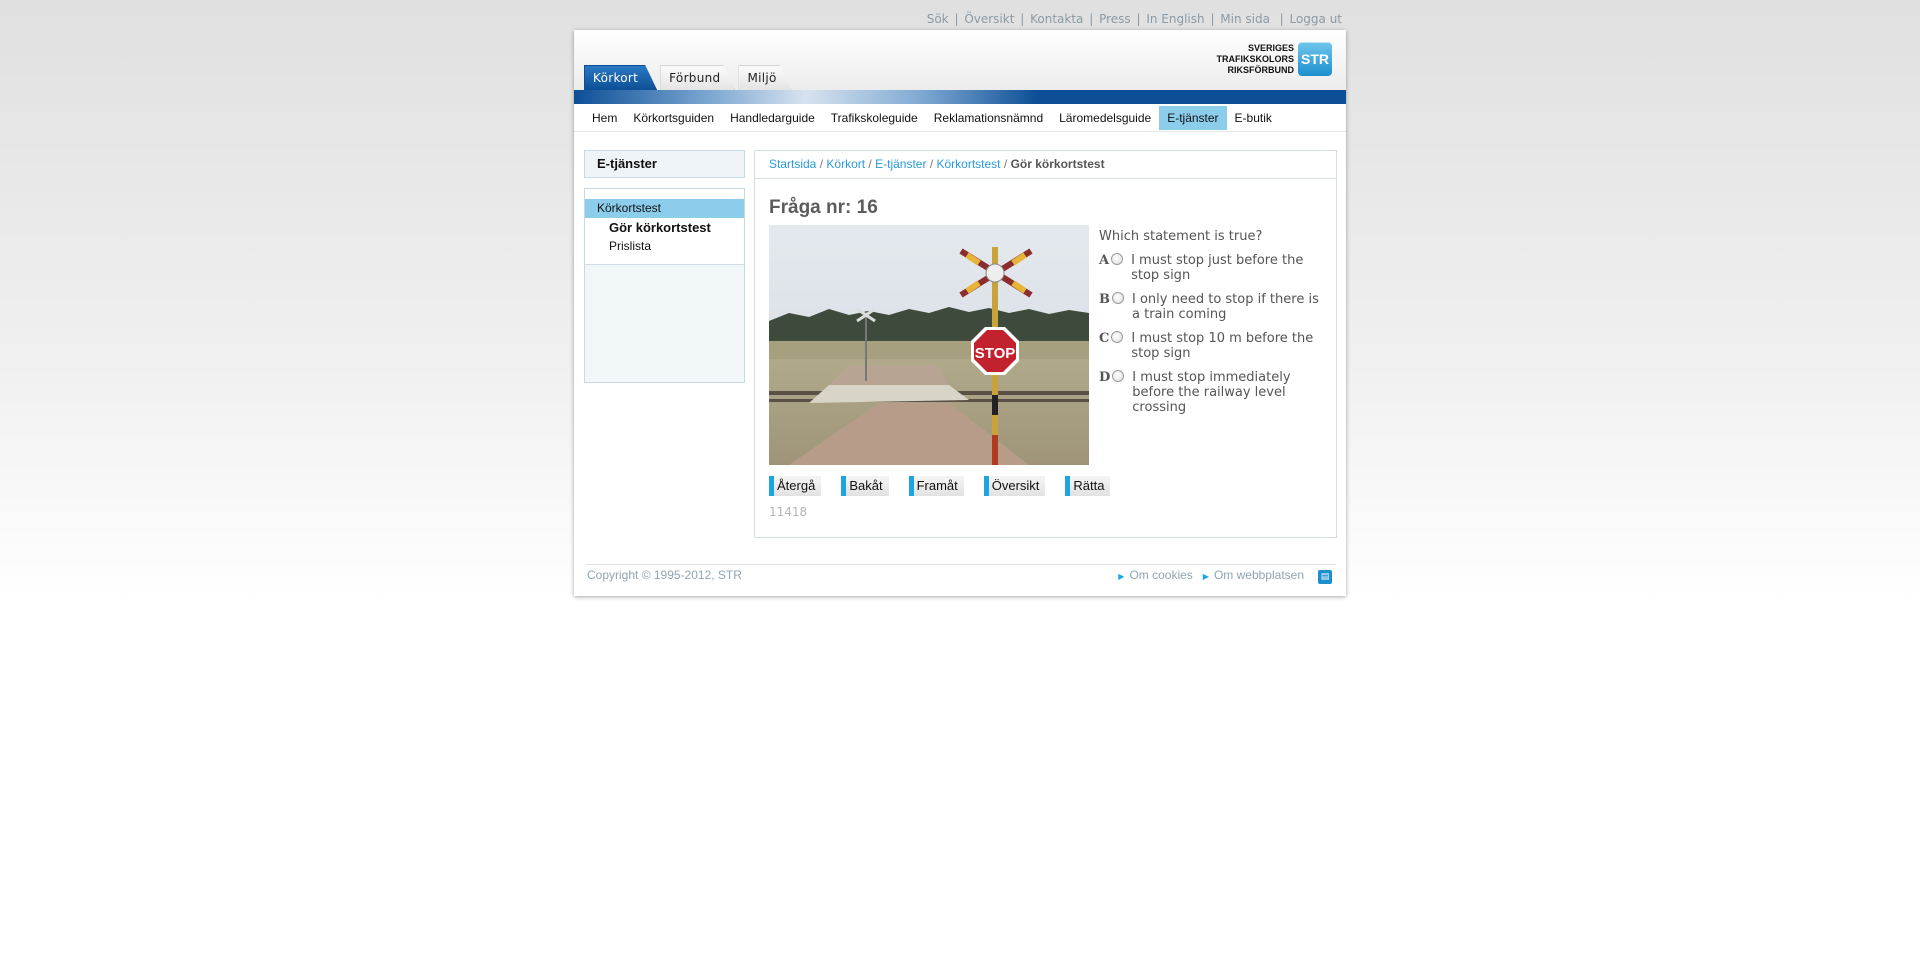 The image size is (1920, 955). What do you see at coordinates (664, 575) in the screenshot?
I see `copyright: Copyright © 1995-2012, STR` at bounding box center [664, 575].